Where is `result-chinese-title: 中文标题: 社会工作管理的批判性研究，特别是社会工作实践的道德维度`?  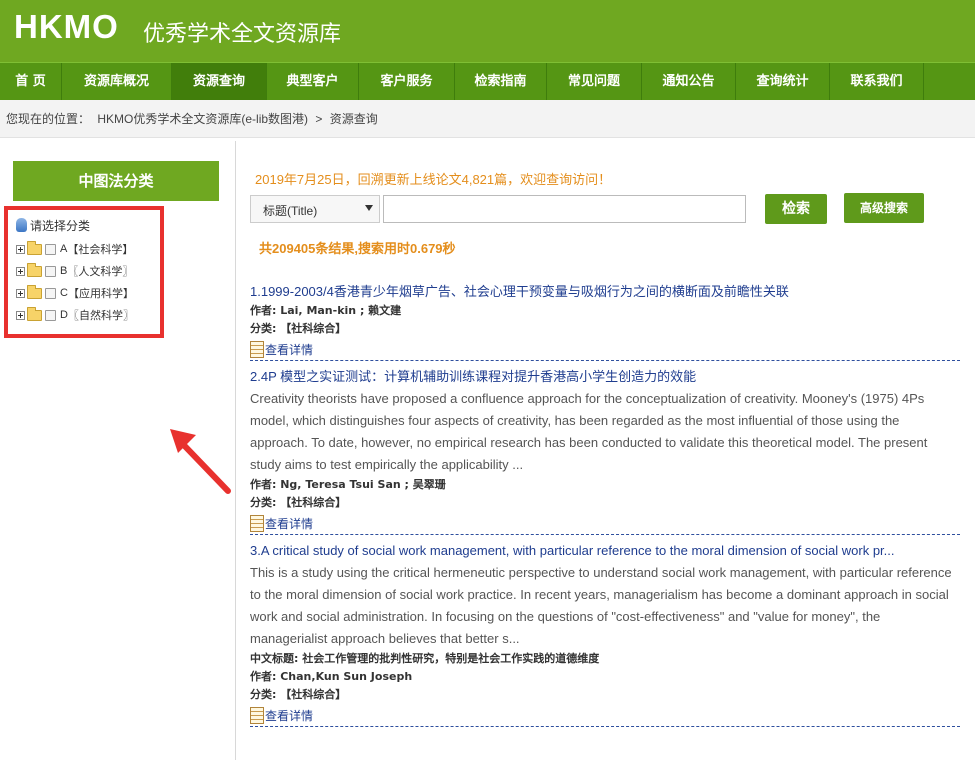 result-chinese-title: 中文标题: 社会工作管理的批判性研究，特别是社会工作实践的道德维度 is located at coordinates (425, 658).